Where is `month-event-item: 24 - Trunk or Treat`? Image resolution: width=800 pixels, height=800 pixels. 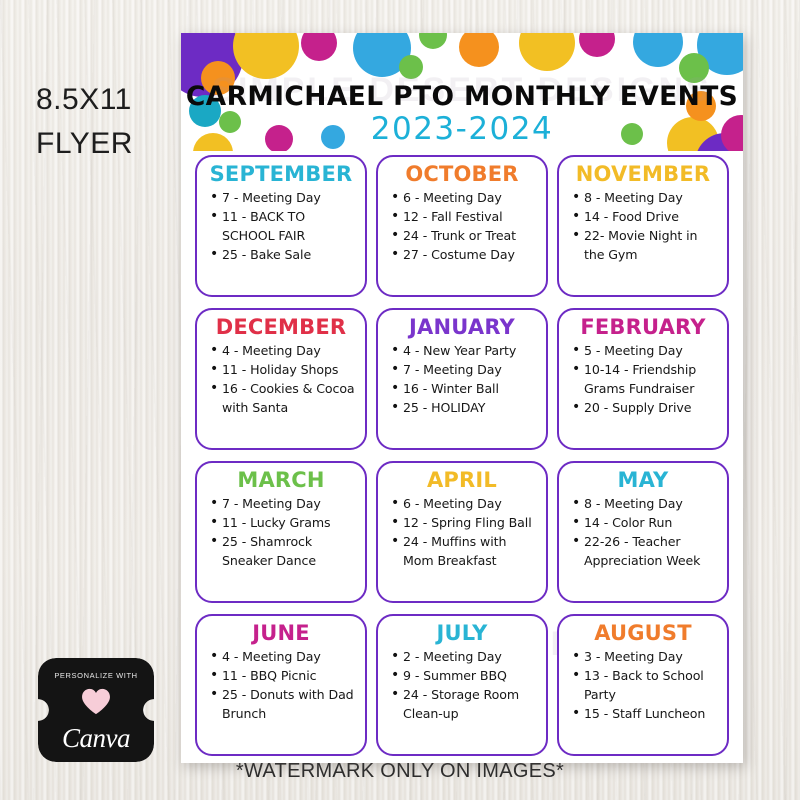
month-event-item: 24 - Trunk or Treat is located at coordinates (465, 235).